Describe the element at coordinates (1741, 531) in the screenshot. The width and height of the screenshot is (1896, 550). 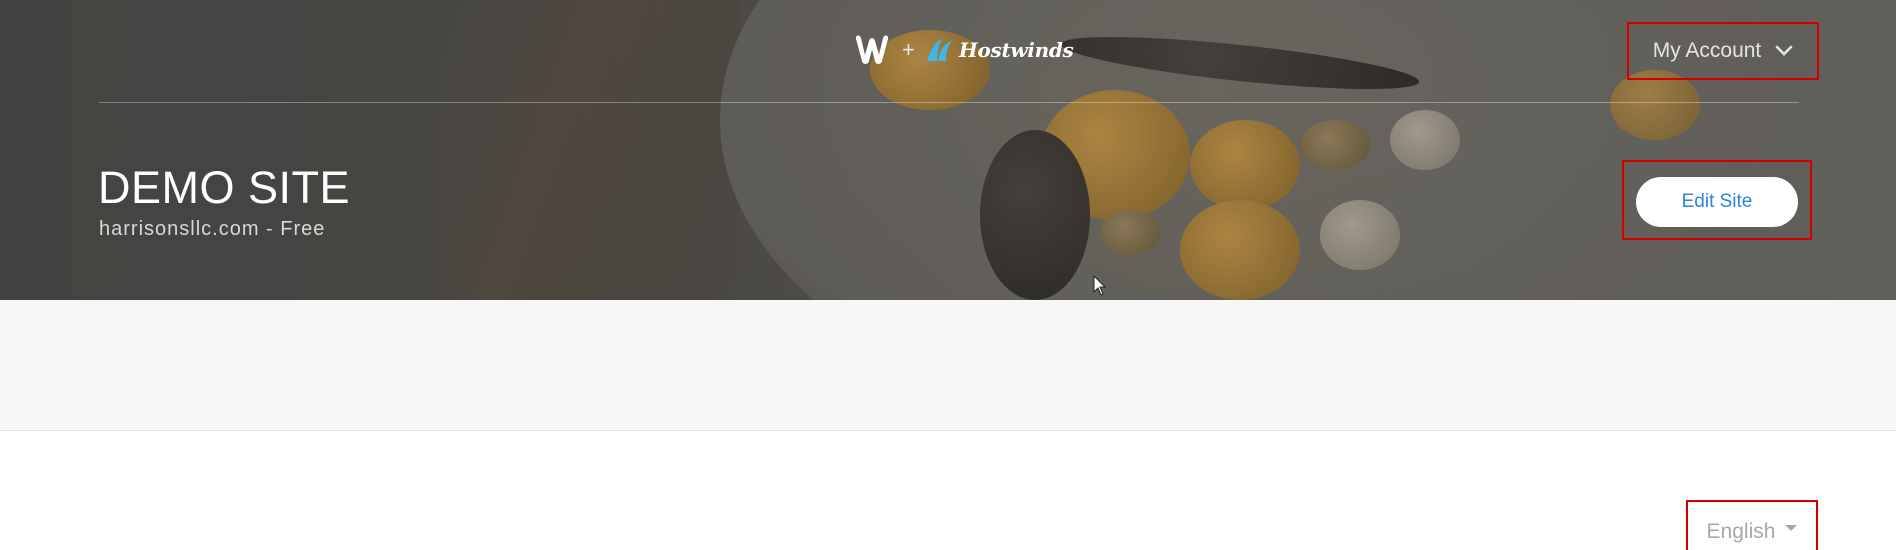
I see `language-label: English` at that location.